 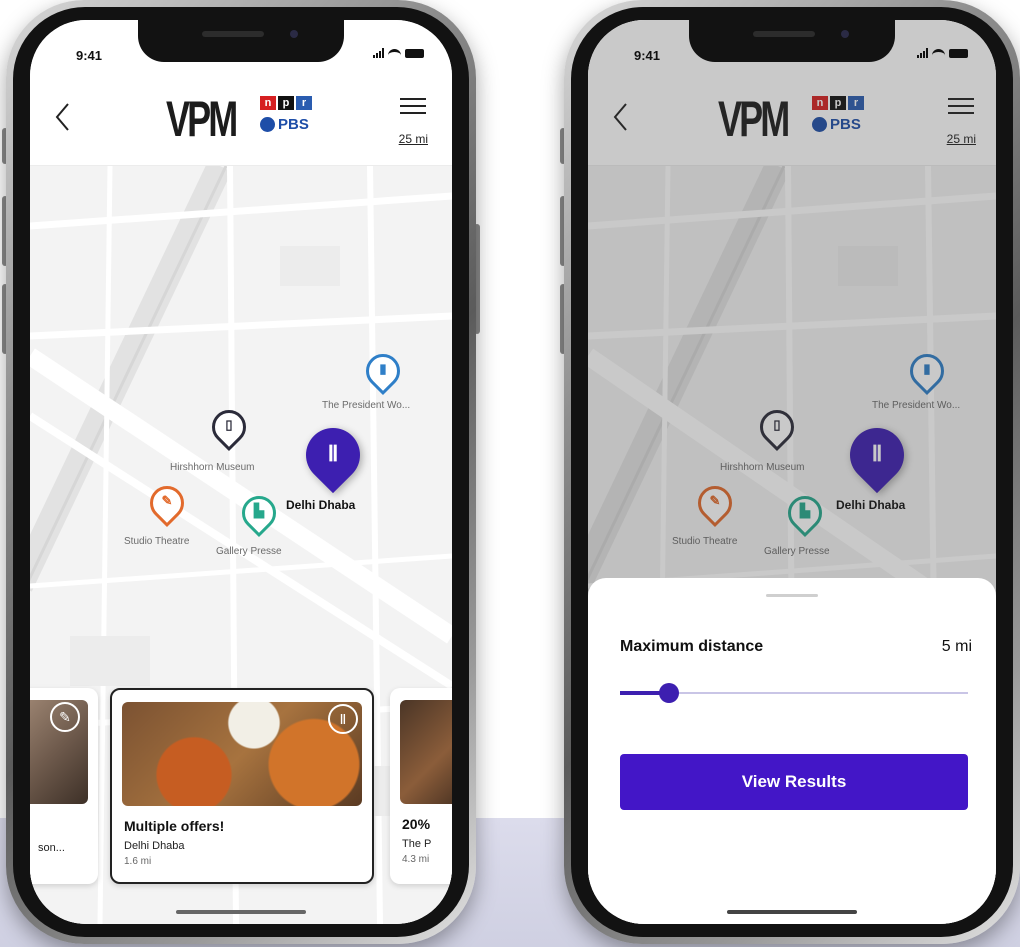 What do you see at coordinates (267, 124) in the screenshot?
I see `pbs-head-icon` at bounding box center [267, 124].